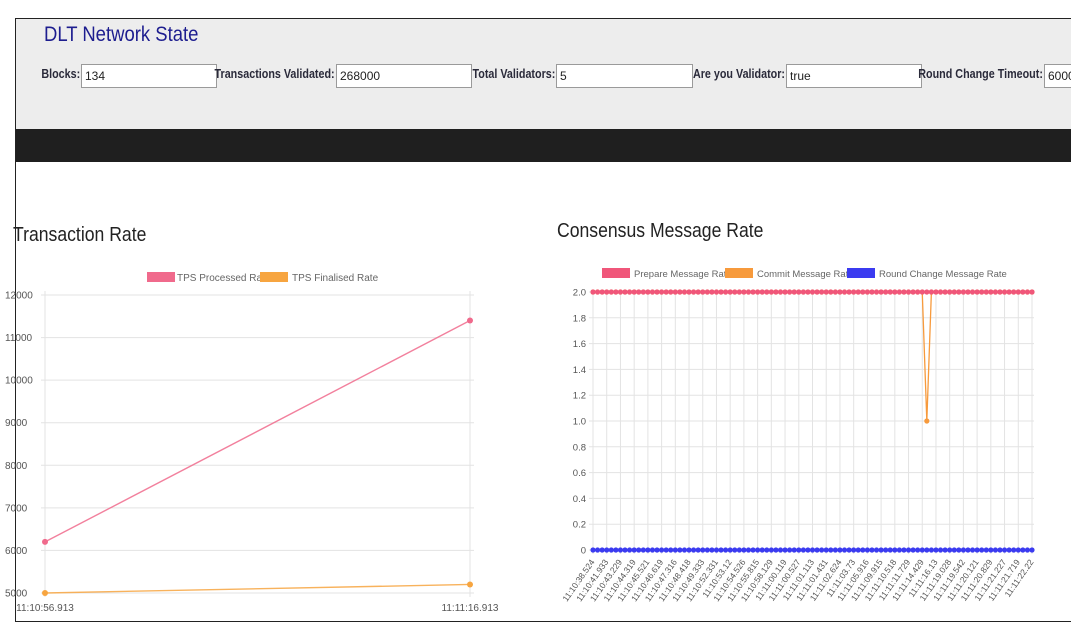 This screenshot has height=626, width=1071. What do you see at coordinates (16, 508) in the screenshot?
I see `y-tick-label: 7000` at bounding box center [16, 508].